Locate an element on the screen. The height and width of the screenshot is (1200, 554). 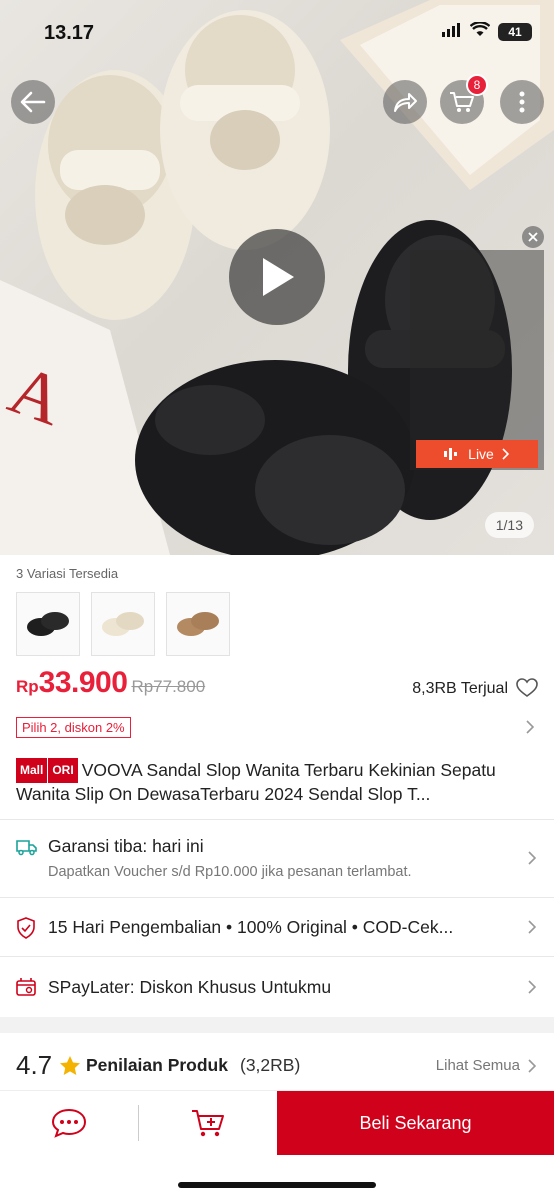
status-icons: 41 is located at coordinates (487, 31).